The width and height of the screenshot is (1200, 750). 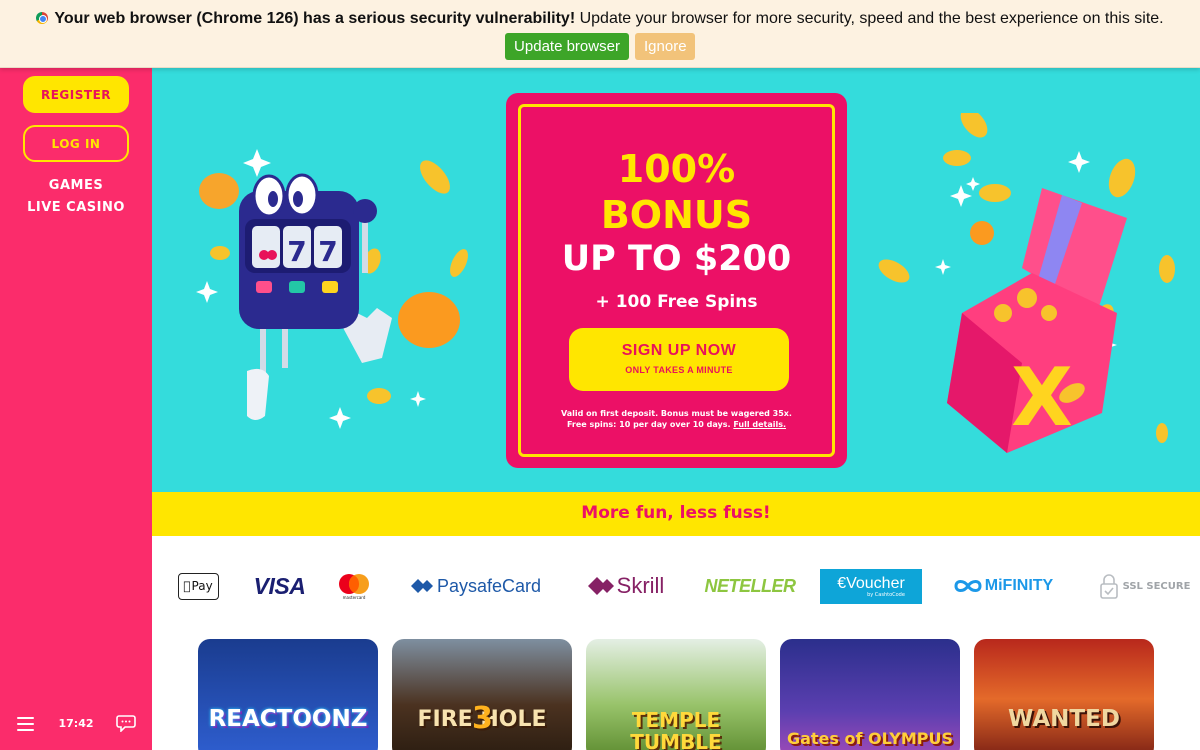 I want to click on ssl-secure-badge: SSL SECURE, so click(x=1144, y=586).